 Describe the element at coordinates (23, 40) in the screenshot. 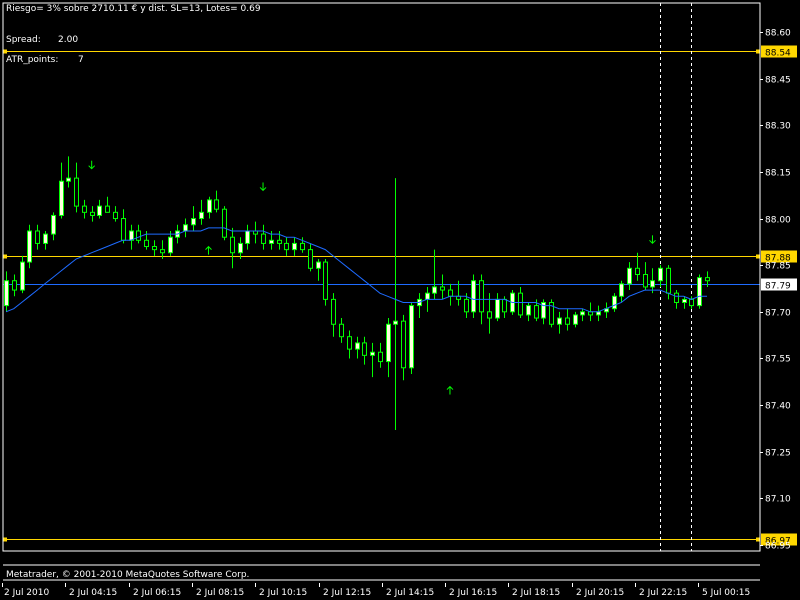

I see `spread-label: Spread:` at that location.